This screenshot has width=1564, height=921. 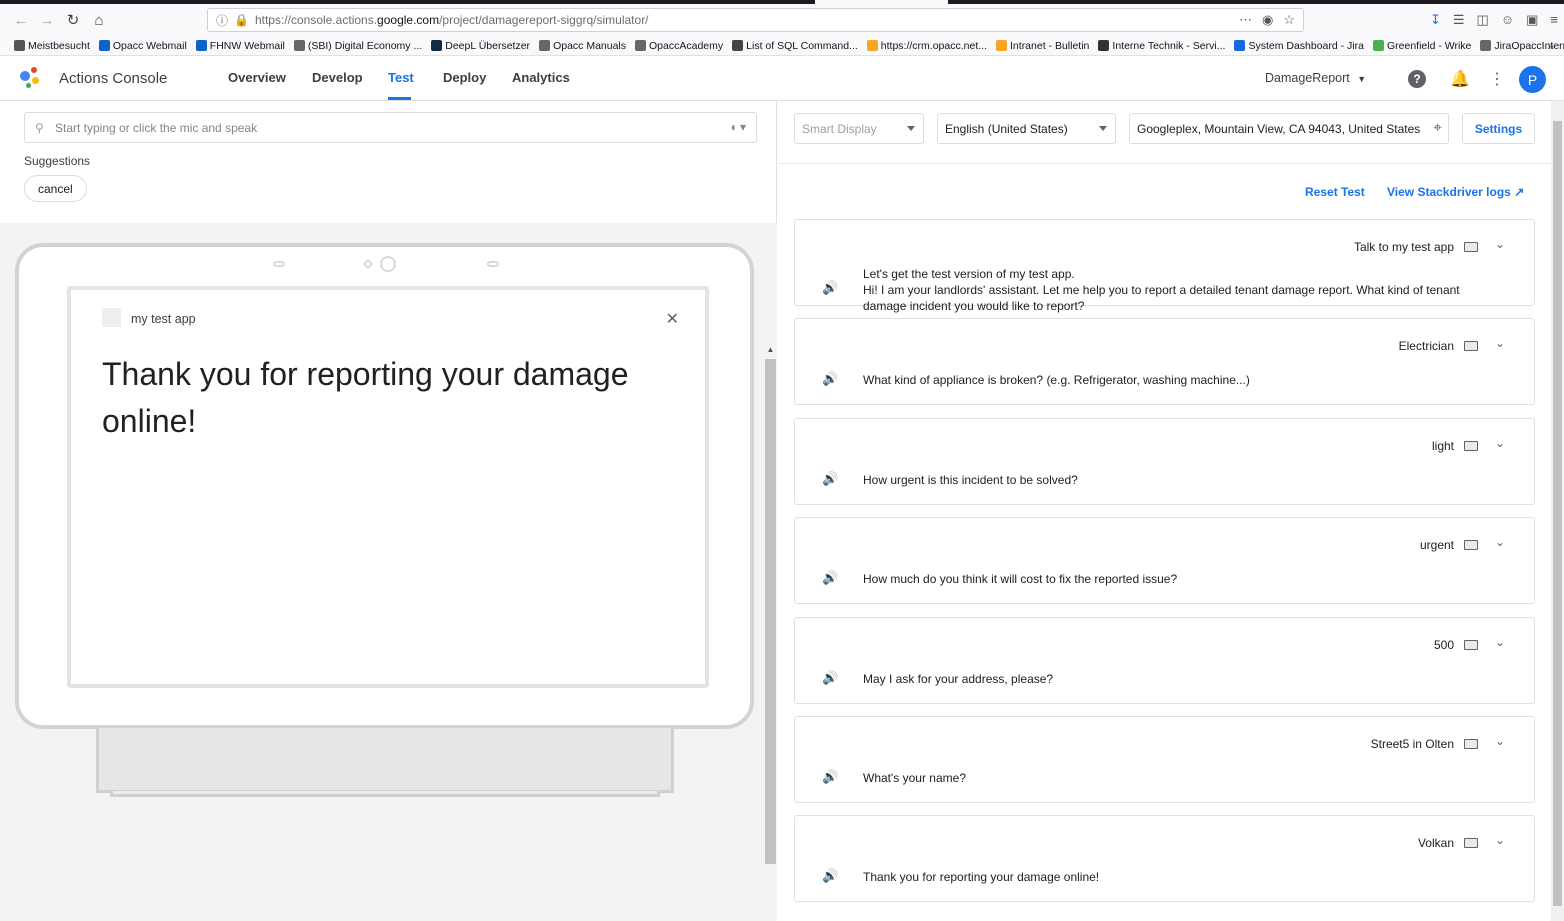 I want to click on close-icon: ✕, so click(x=672, y=319).